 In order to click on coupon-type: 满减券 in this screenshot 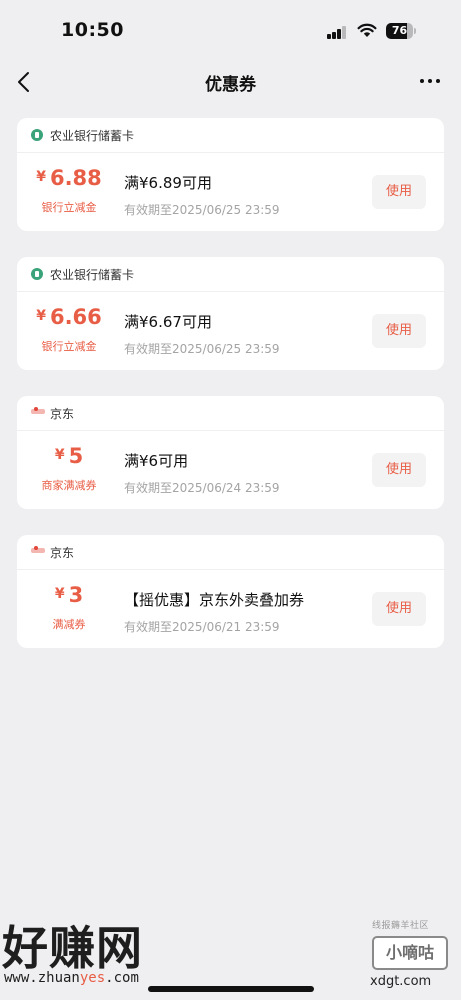, I will do `click(69, 624)`.